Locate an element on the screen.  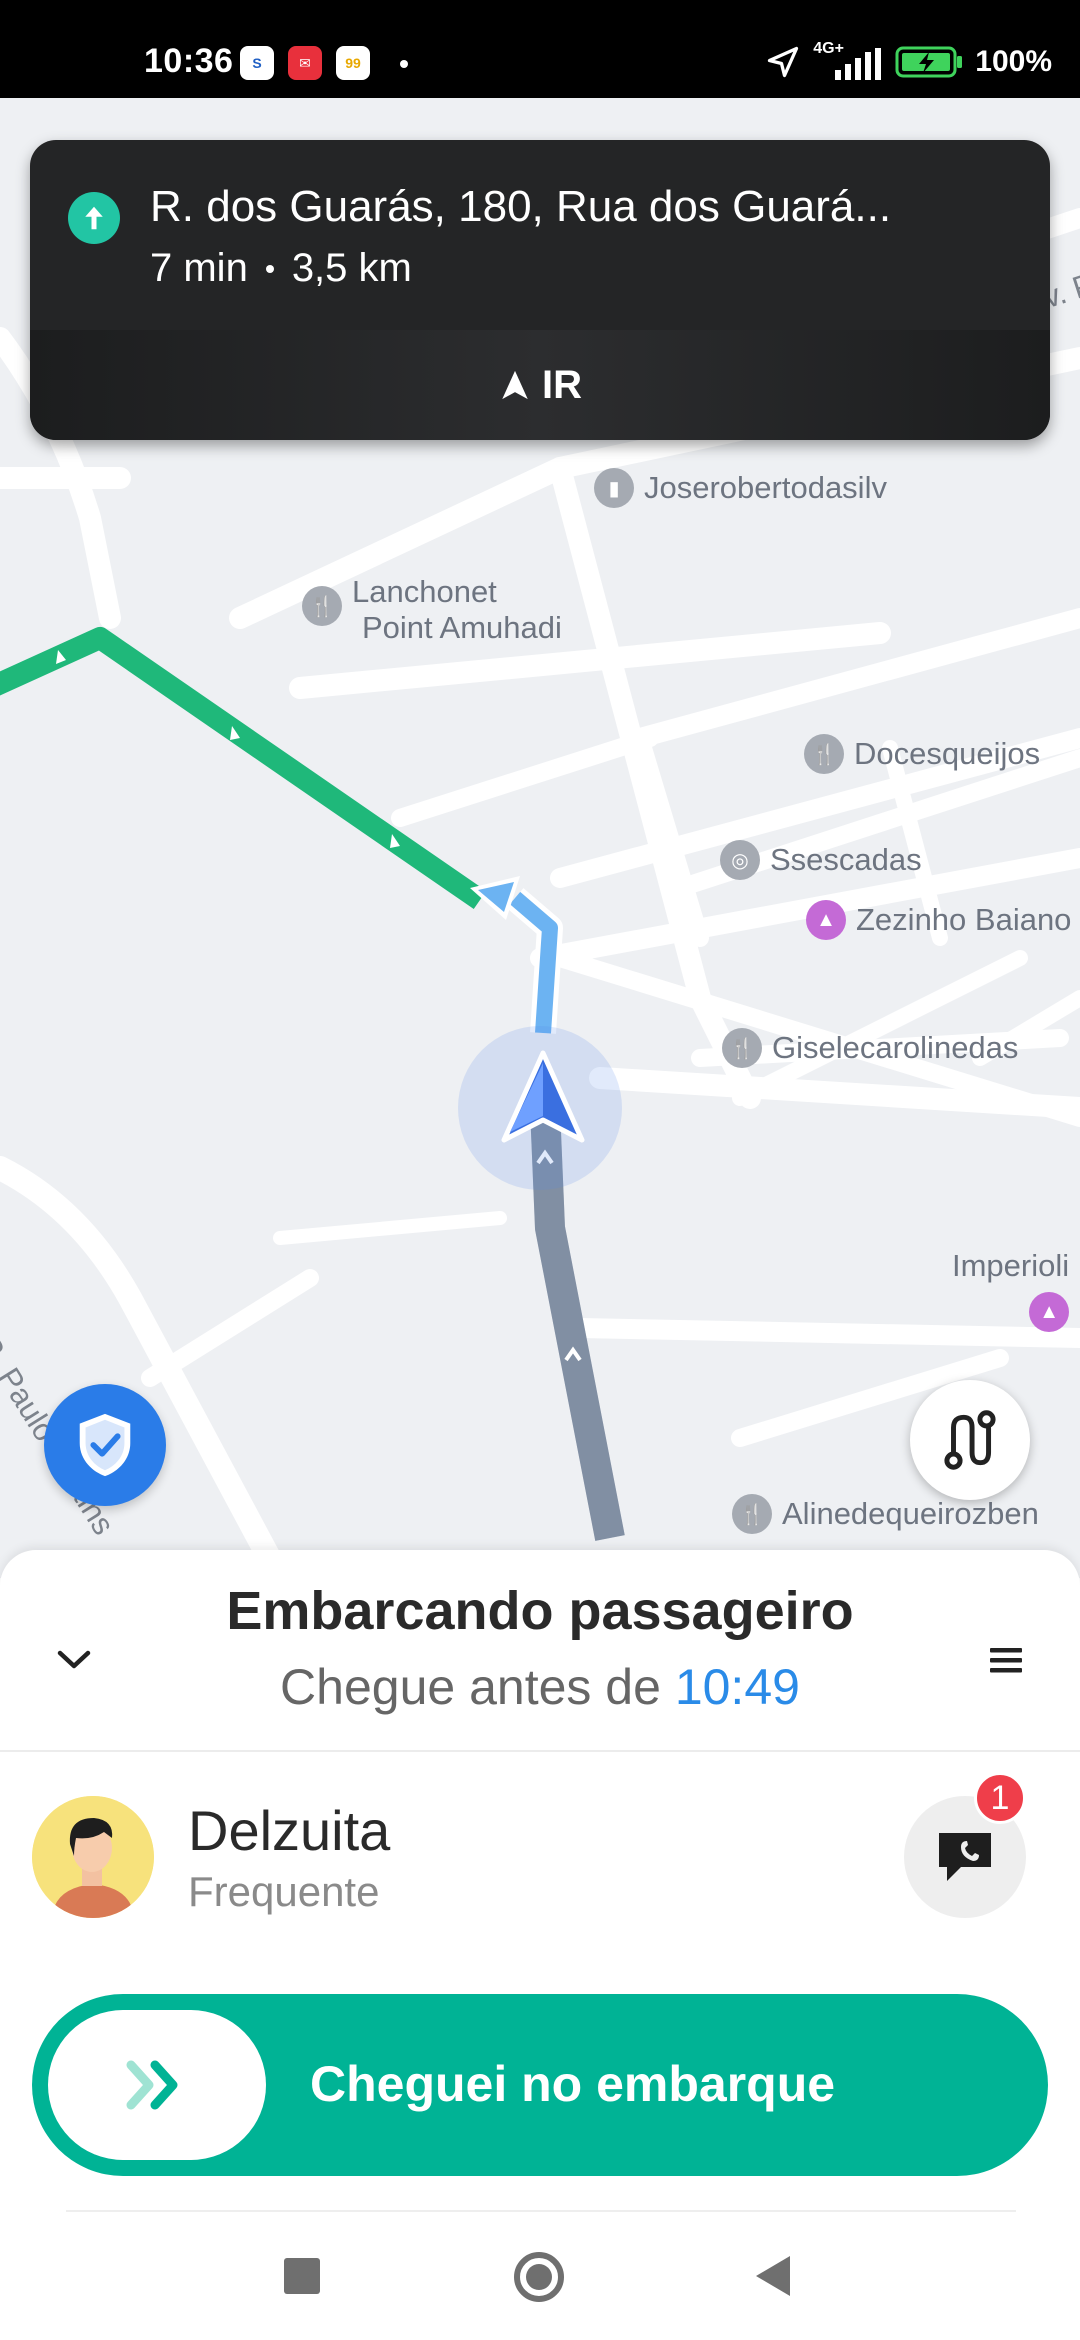
home-button is located at coordinates (539, 2277).